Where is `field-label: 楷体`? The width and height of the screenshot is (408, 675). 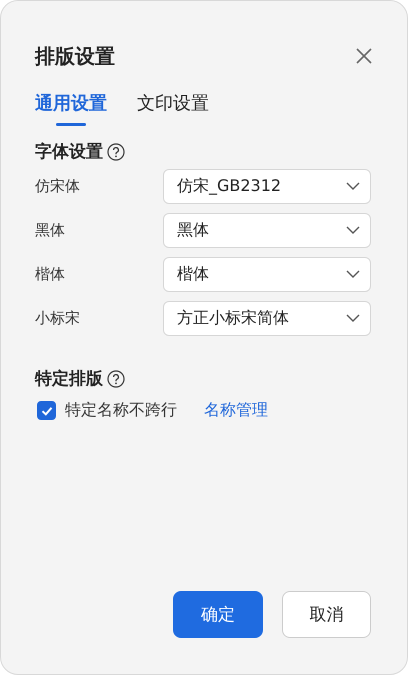 field-label: 楷体 is located at coordinates (50, 274).